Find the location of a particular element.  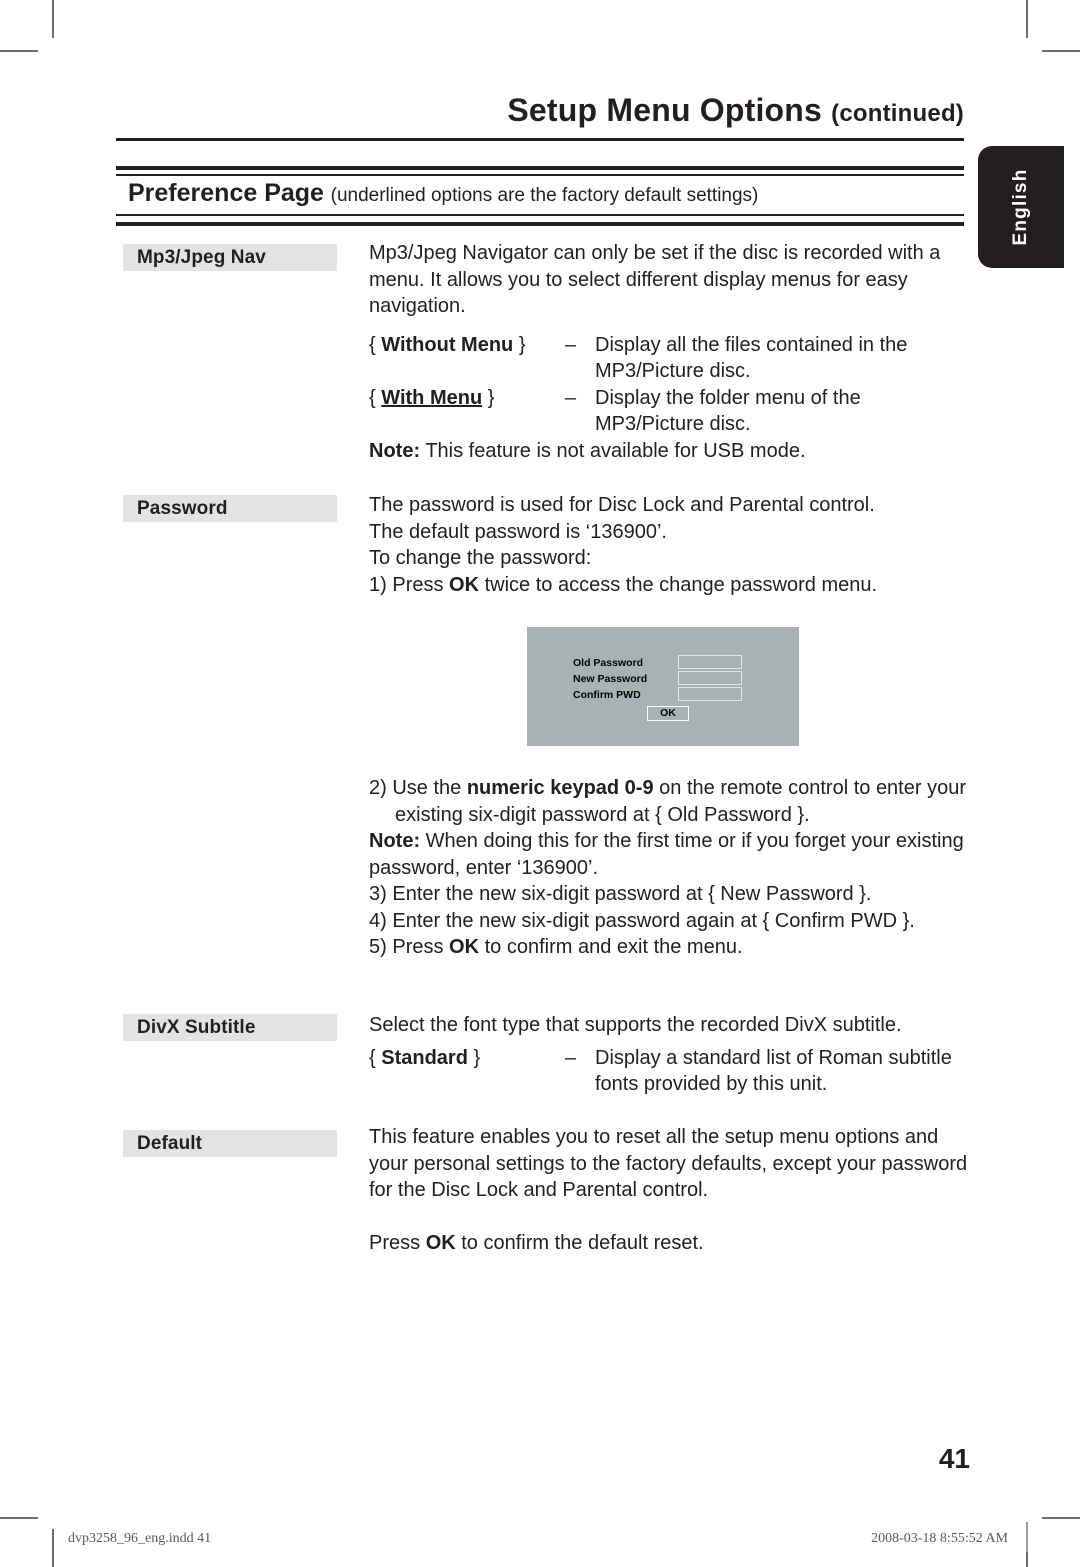

section-label-divx-subtitle: DivX Subtitle is located at coordinates (230, 1027).